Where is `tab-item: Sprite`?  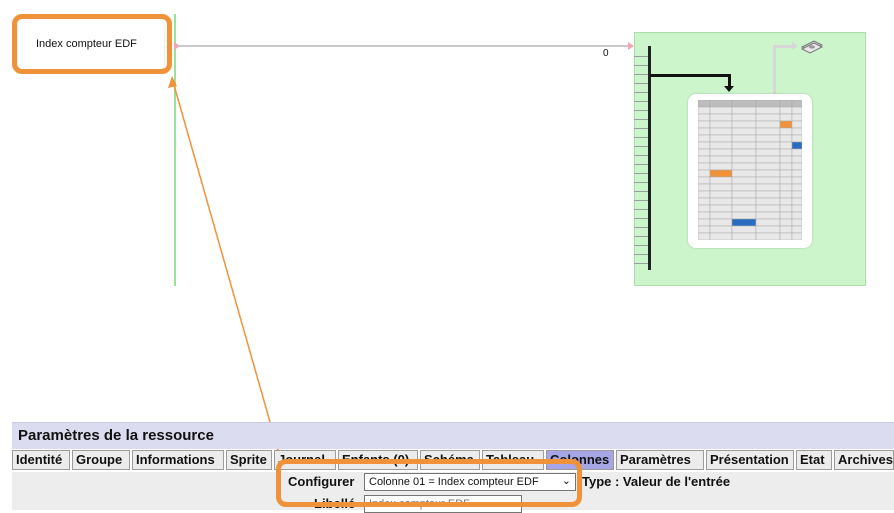 tab-item: Sprite is located at coordinates (249, 460).